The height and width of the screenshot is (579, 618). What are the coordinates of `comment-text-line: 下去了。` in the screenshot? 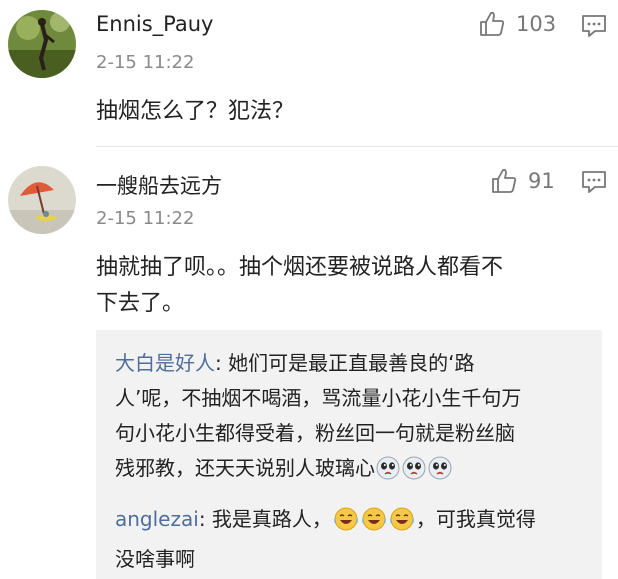 It's located at (140, 303).